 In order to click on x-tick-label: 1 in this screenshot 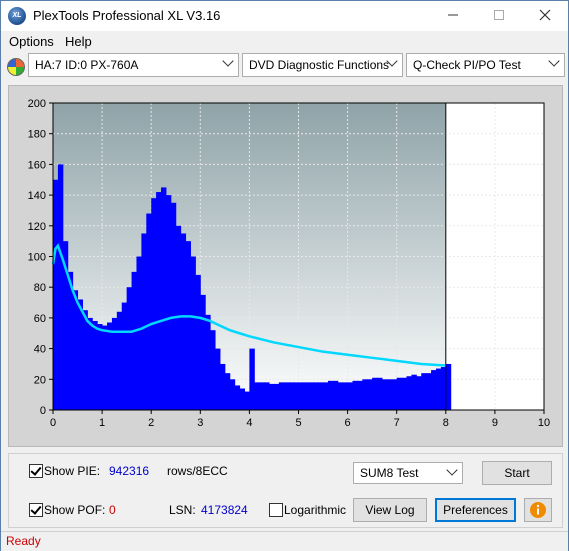, I will do `click(102, 423)`.